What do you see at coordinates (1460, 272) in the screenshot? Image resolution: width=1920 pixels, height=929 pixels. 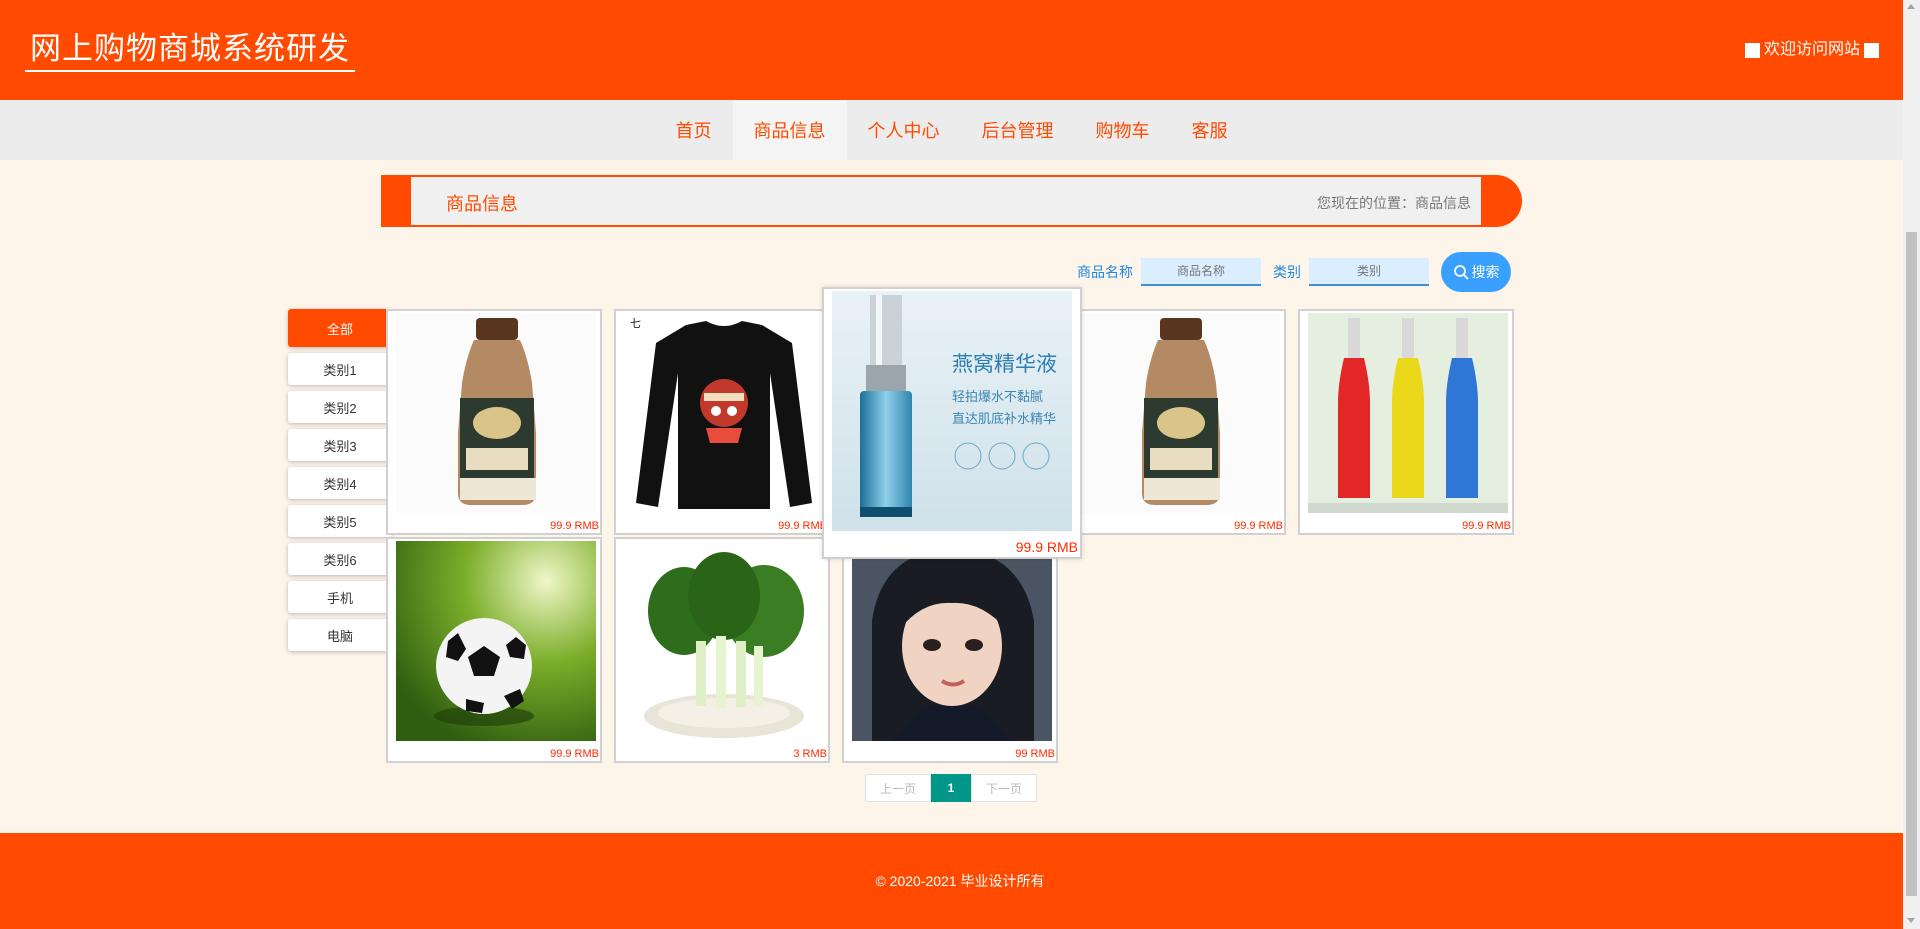 I see `search-icon` at bounding box center [1460, 272].